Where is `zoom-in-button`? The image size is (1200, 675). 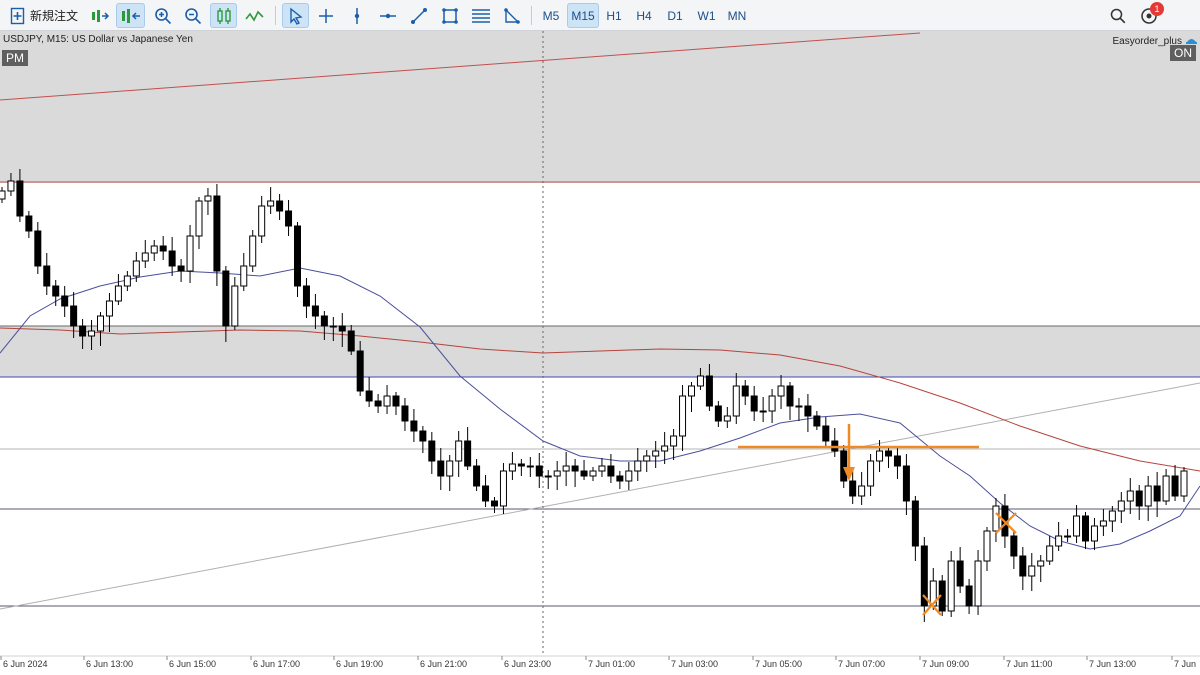
zoom-in-button is located at coordinates (162, 15).